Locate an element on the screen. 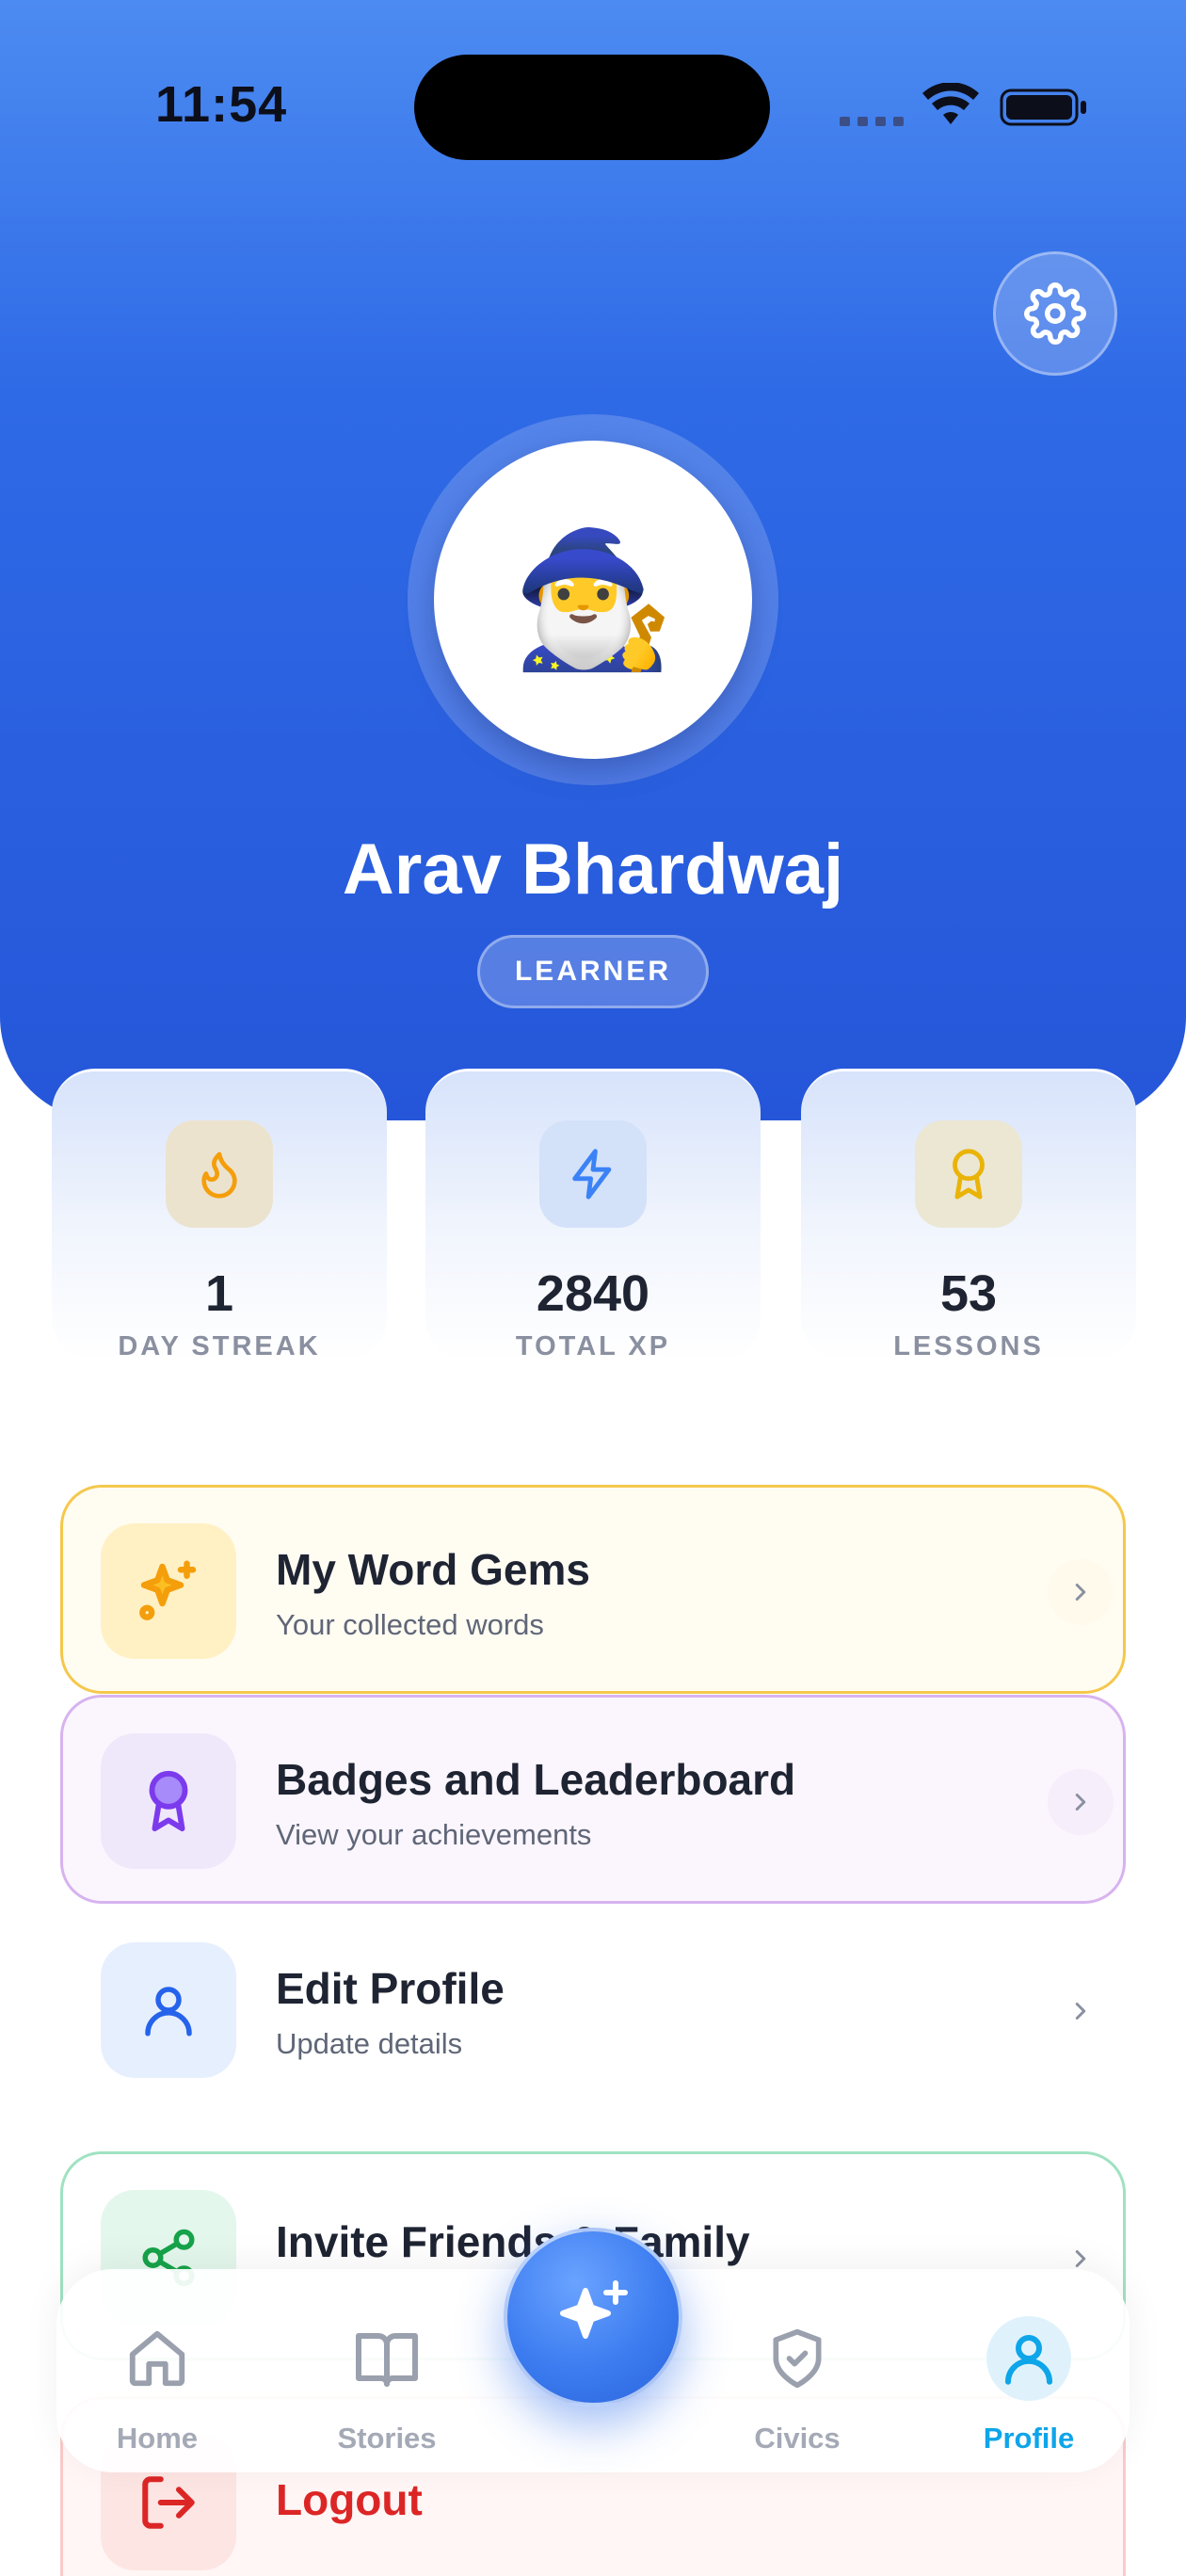 The width and height of the screenshot is (1186, 2576). menu-item-word-gems: My Word Gems Your collected words is located at coordinates (593, 1589).